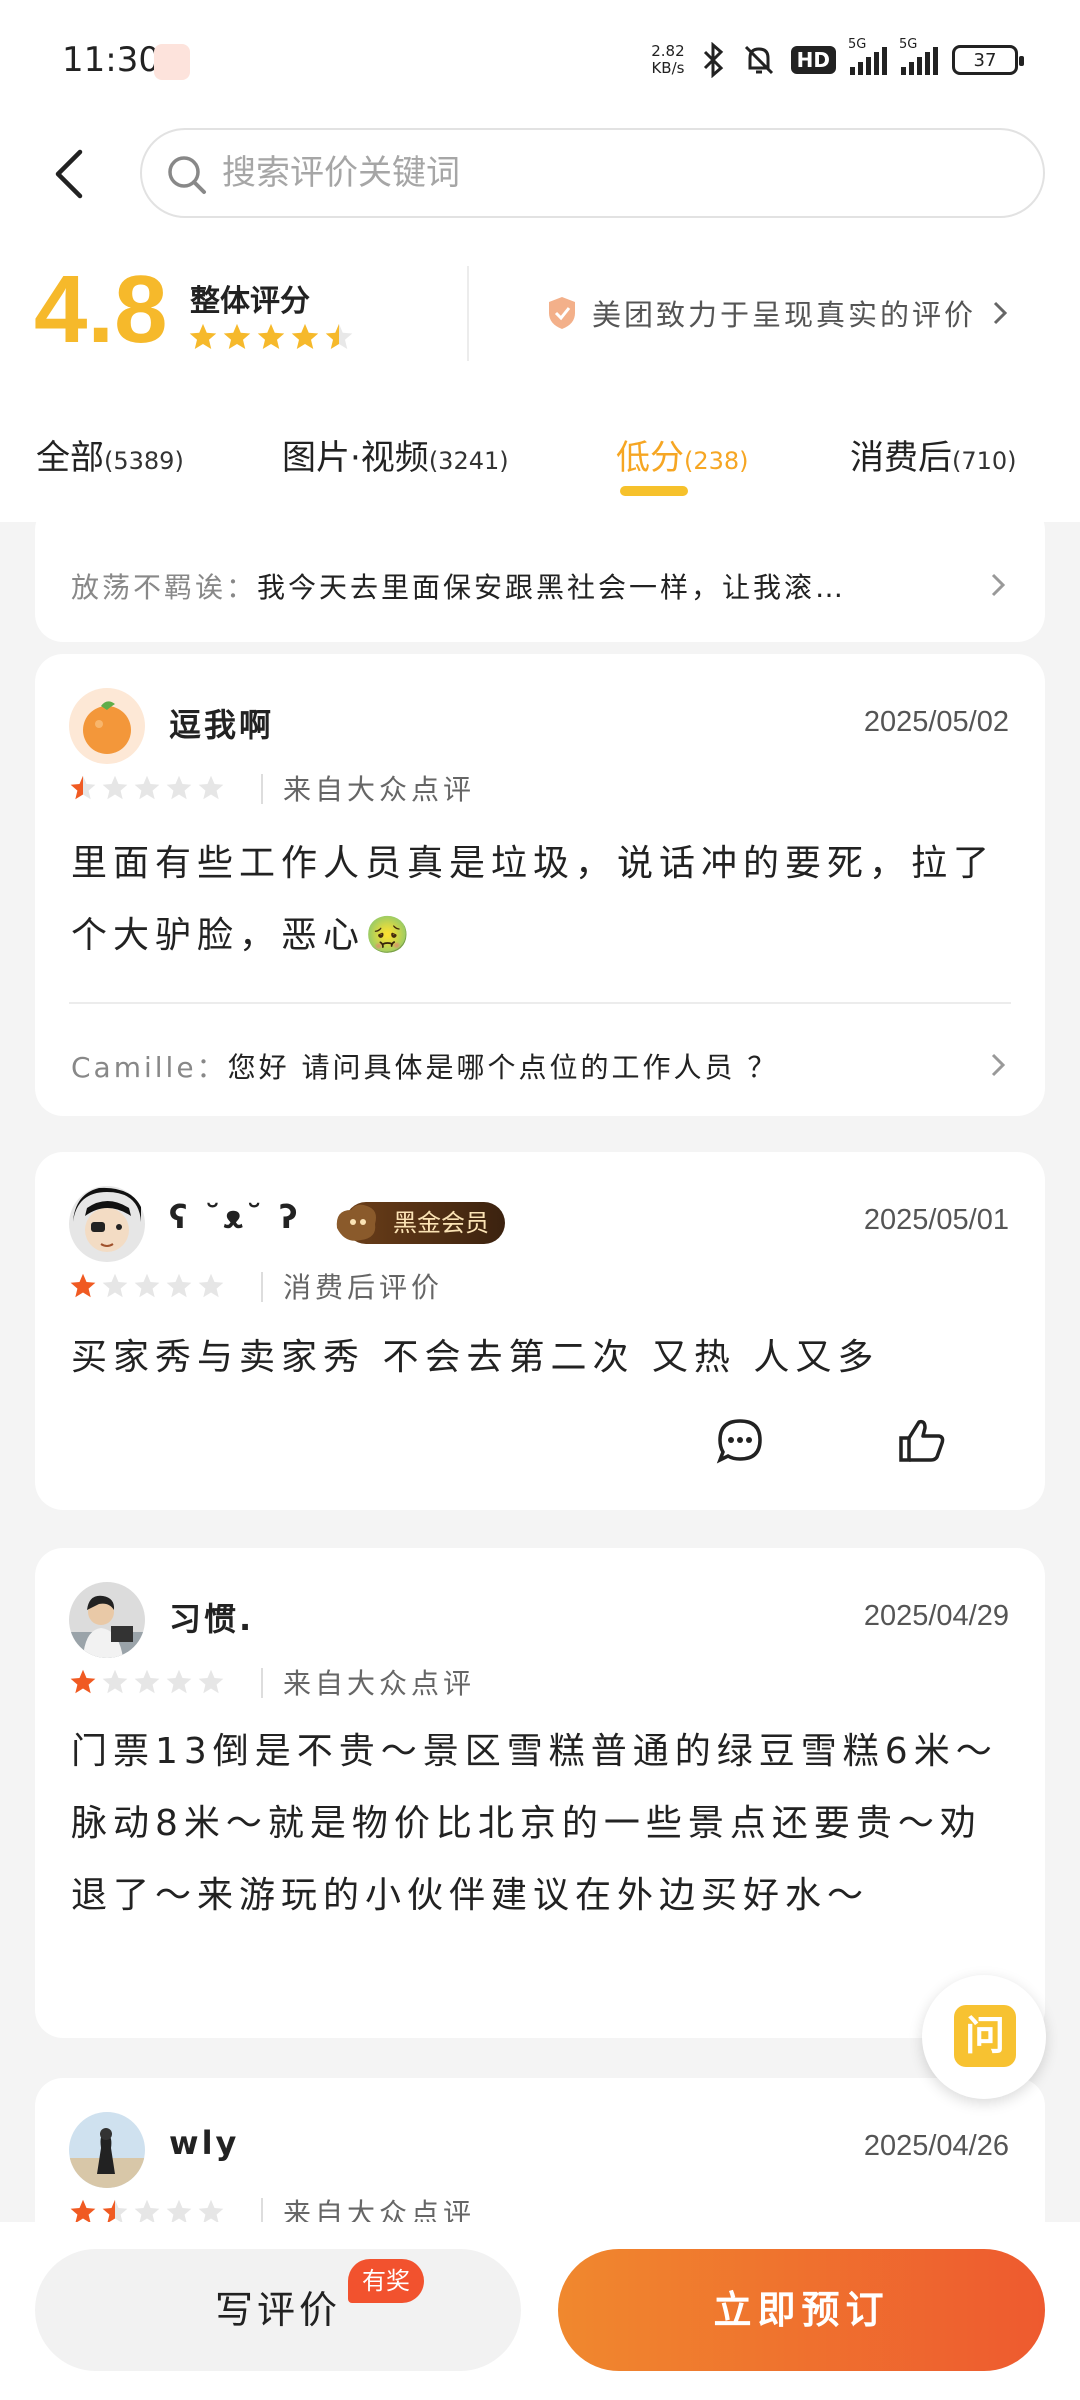 This screenshot has height=2400, width=1080. Describe the element at coordinates (936, 2146) in the screenshot. I see `review-date: 2025/04/26` at that location.